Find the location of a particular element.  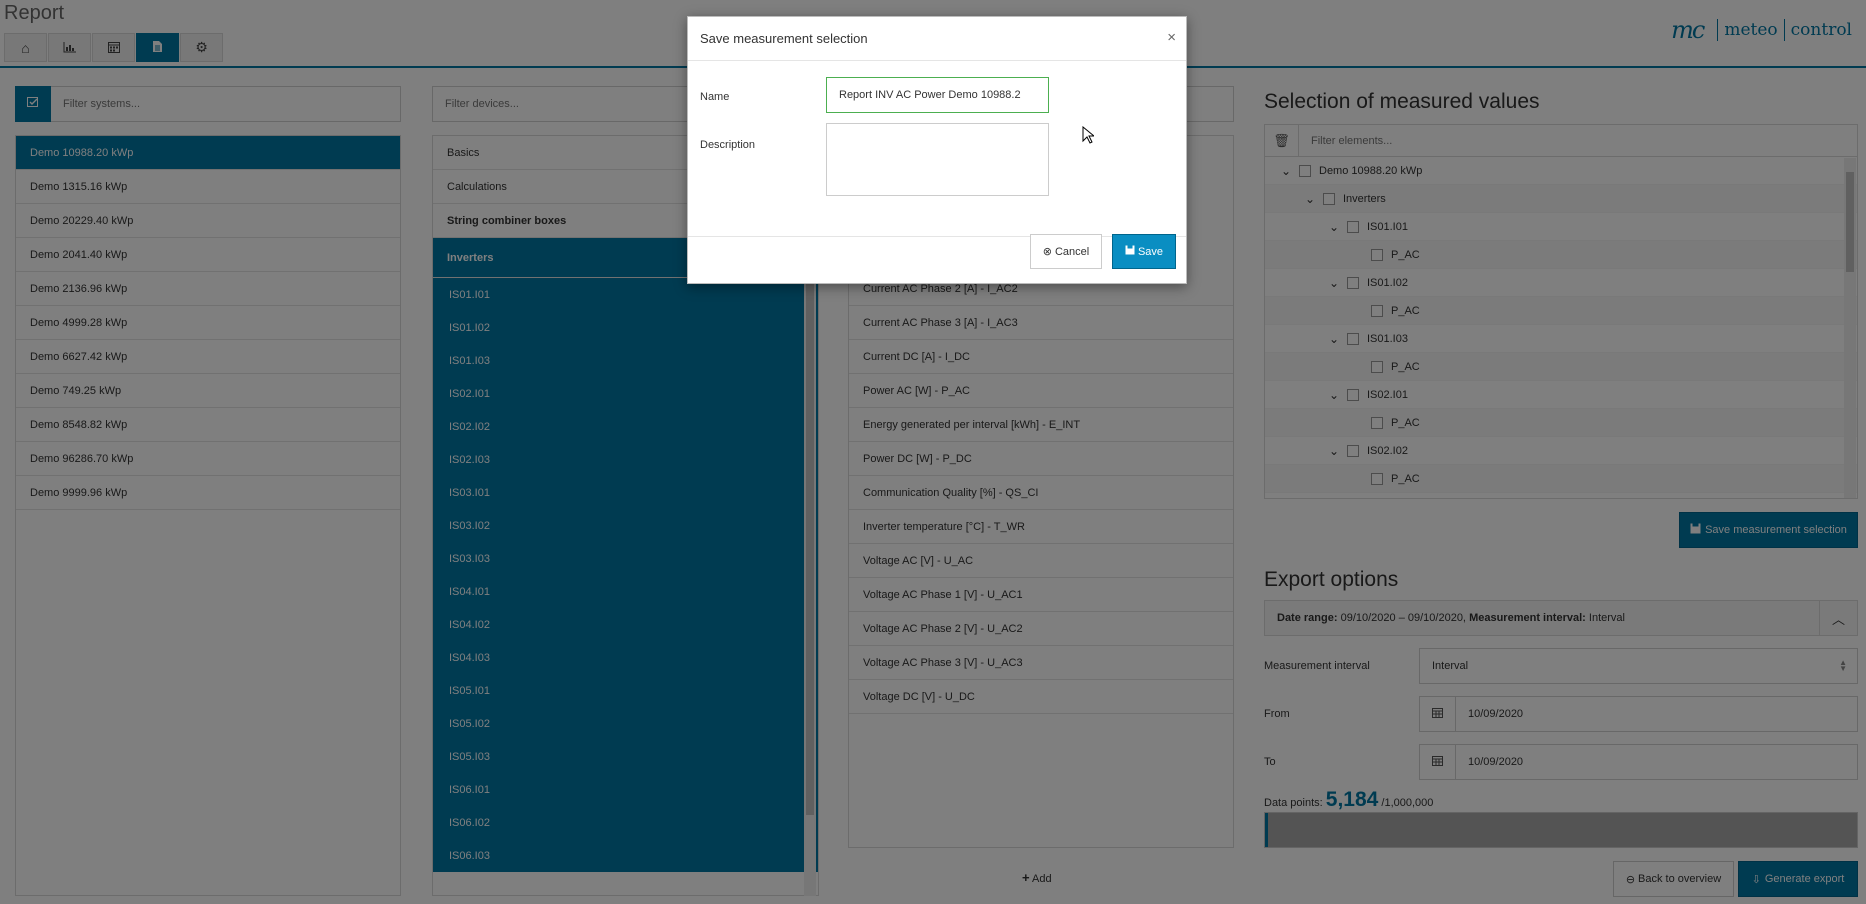

cancel-button: ⊗ Cancel is located at coordinates (1066, 251).